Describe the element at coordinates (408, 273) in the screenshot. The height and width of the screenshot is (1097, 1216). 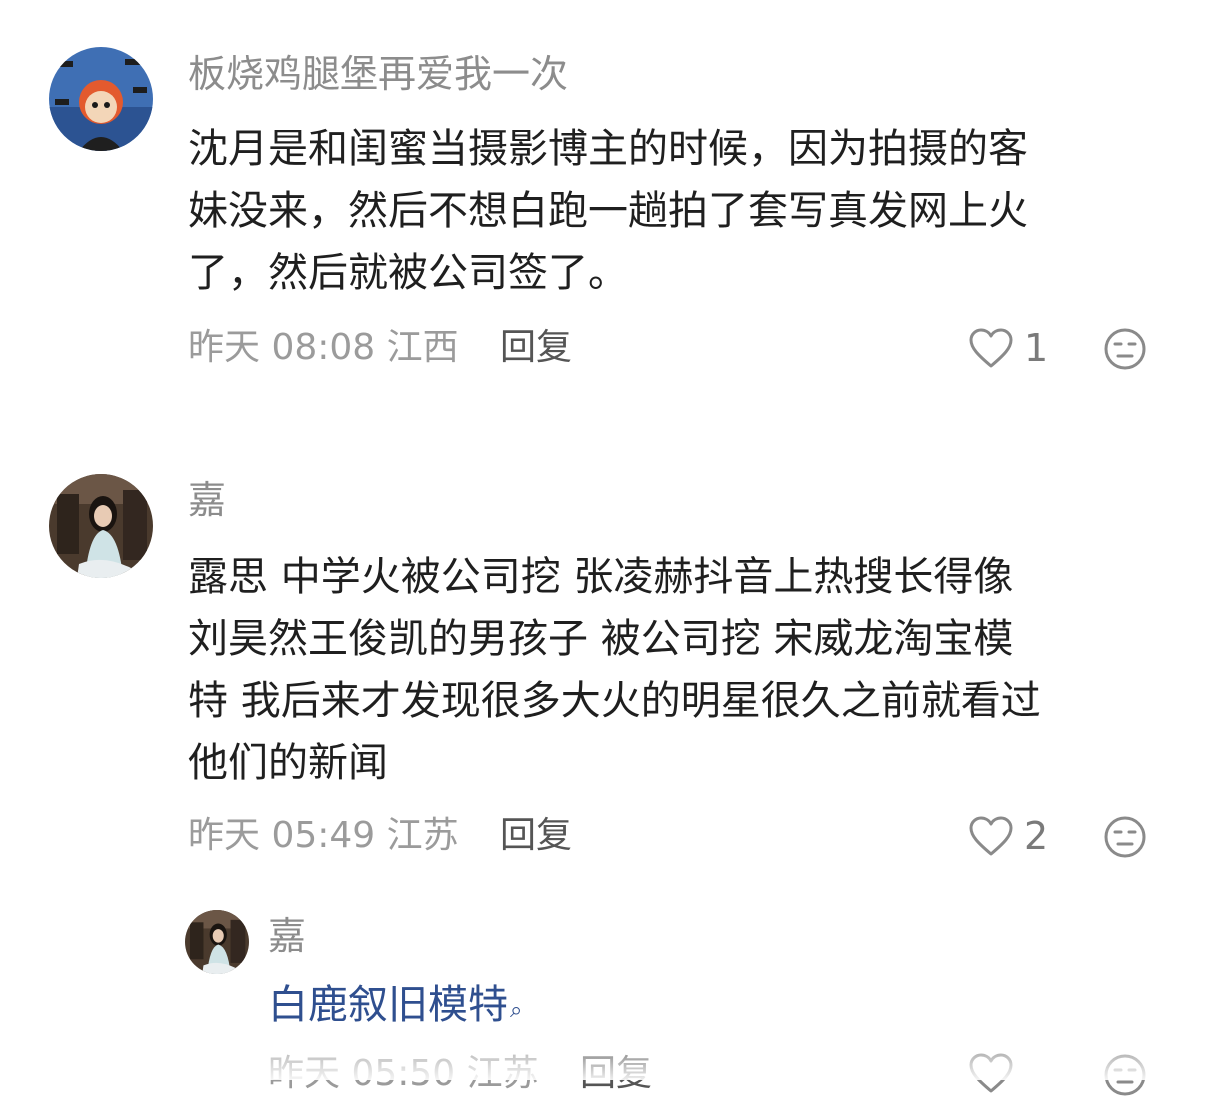
I see `comment-text-line: 了，然后就被公司签了。` at that location.